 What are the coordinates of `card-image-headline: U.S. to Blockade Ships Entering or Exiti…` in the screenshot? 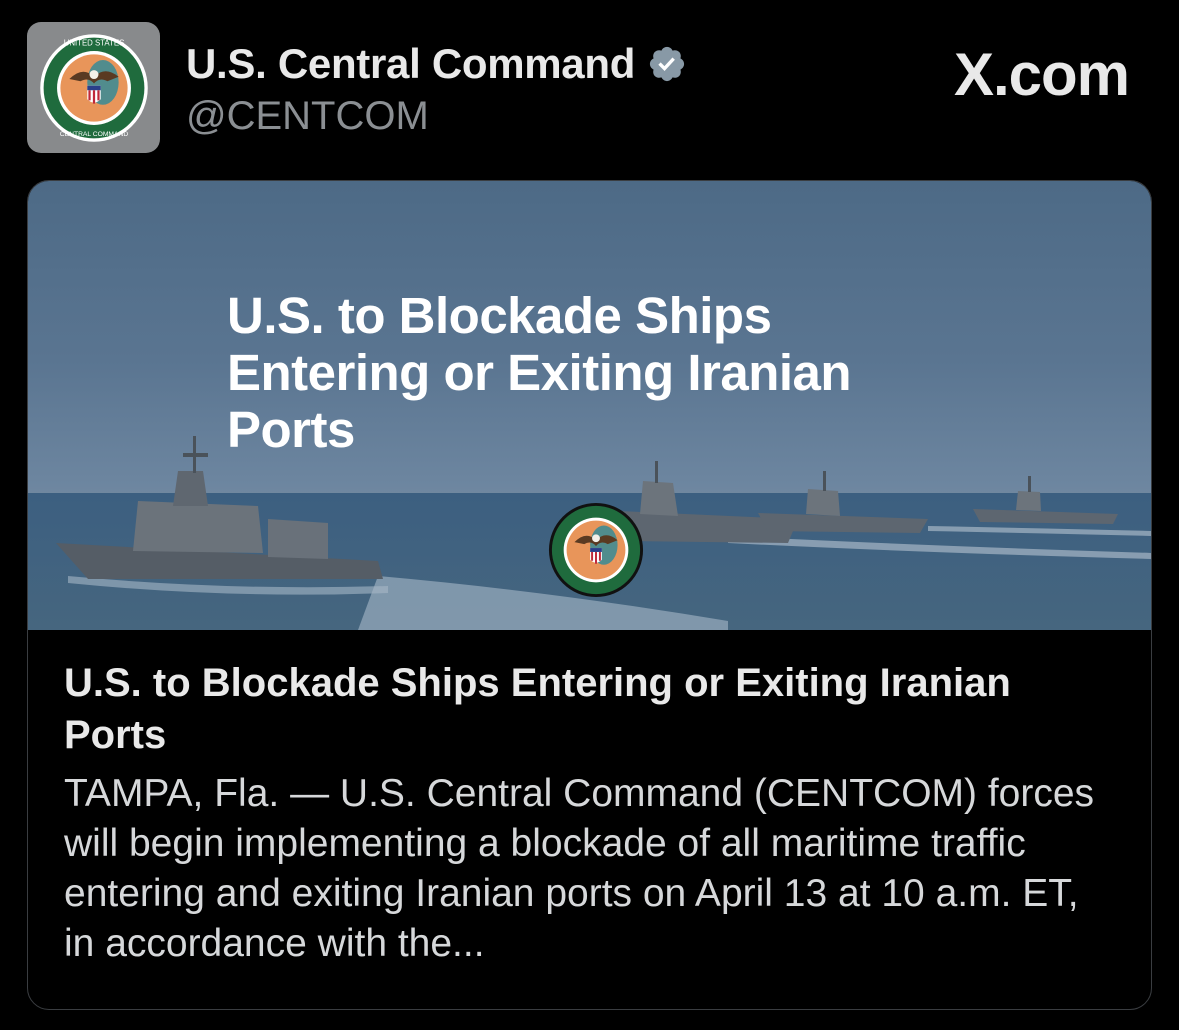 It's located at (539, 372).